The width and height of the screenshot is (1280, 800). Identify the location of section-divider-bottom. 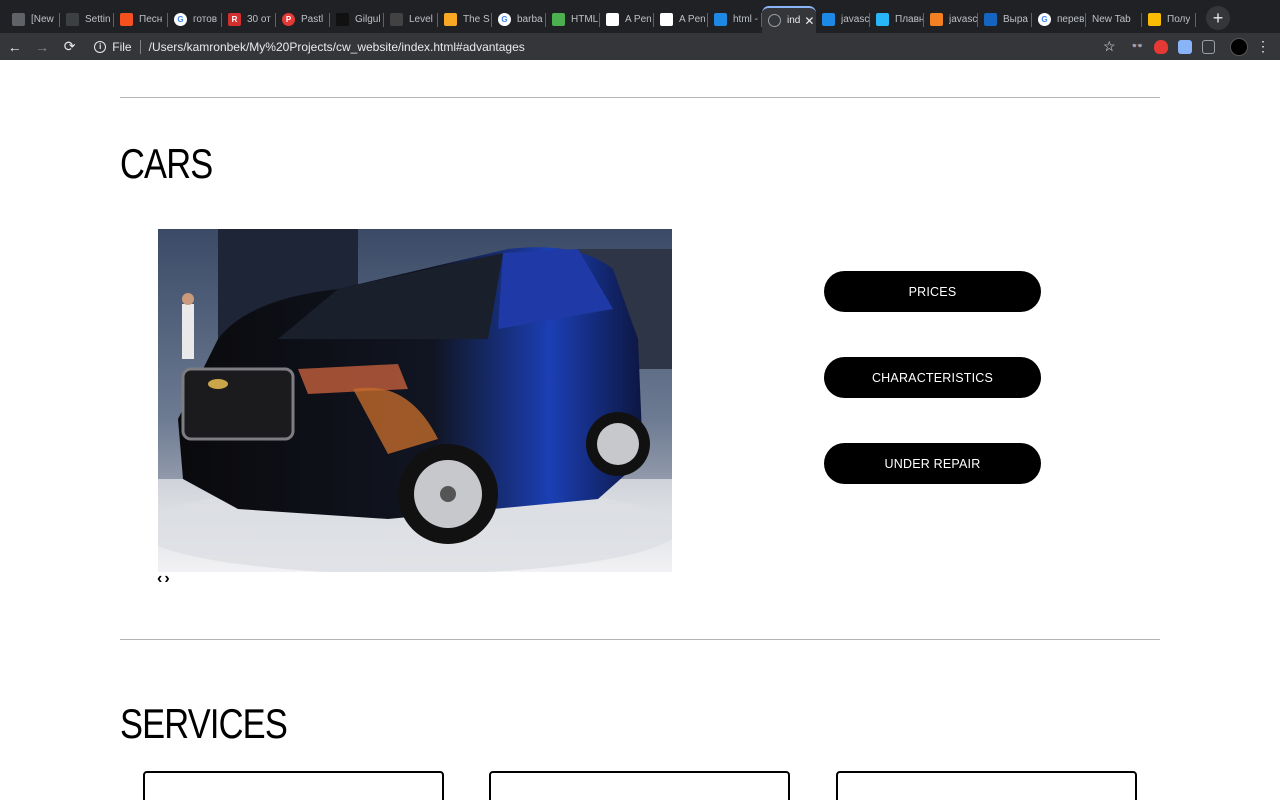
(640, 639).